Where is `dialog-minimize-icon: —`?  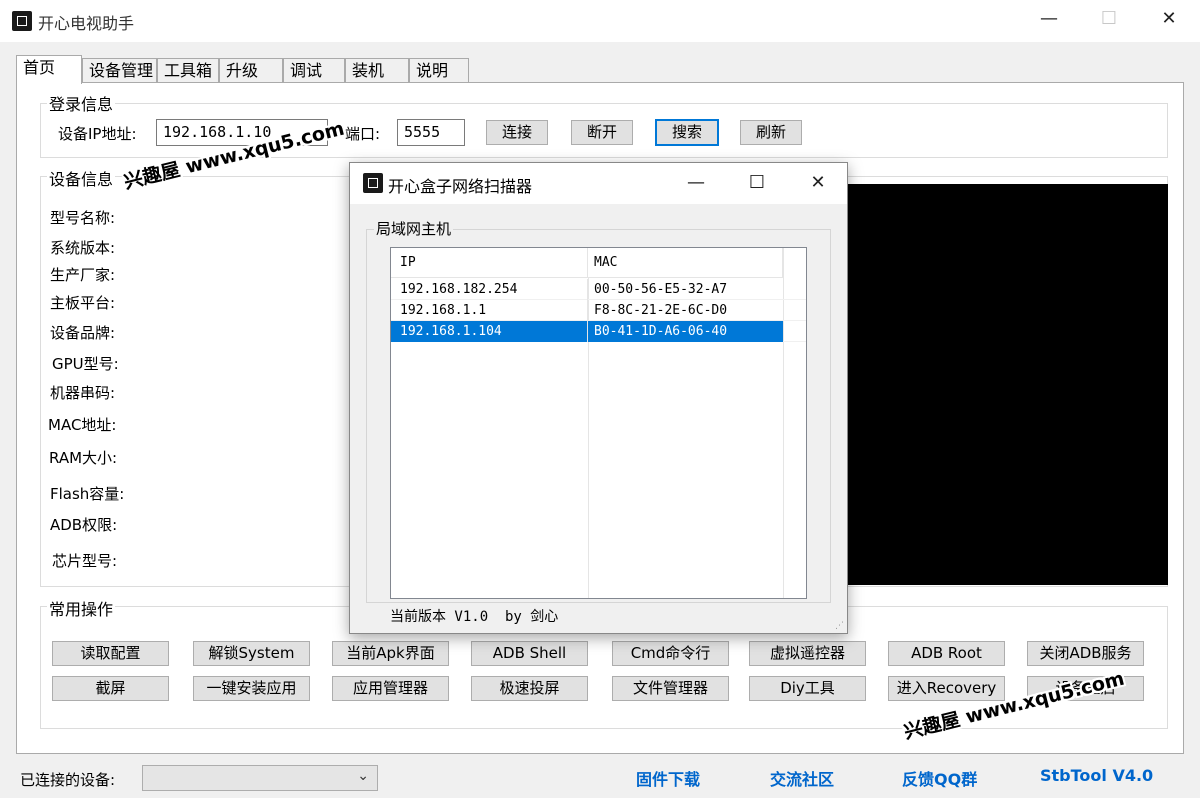 dialog-minimize-icon: — is located at coordinates (696, 182).